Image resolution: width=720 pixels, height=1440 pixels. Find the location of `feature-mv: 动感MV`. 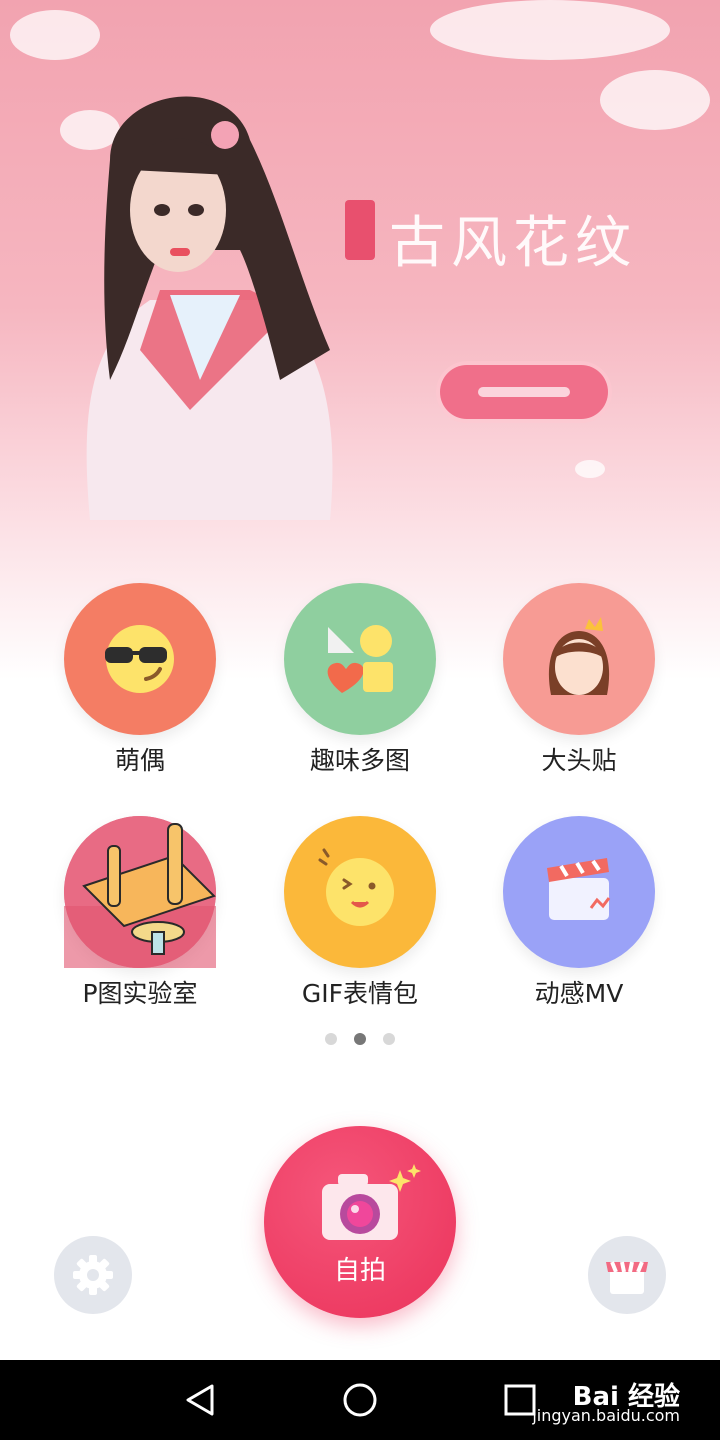

feature-mv: 动感MV is located at coordinates (579, 913).